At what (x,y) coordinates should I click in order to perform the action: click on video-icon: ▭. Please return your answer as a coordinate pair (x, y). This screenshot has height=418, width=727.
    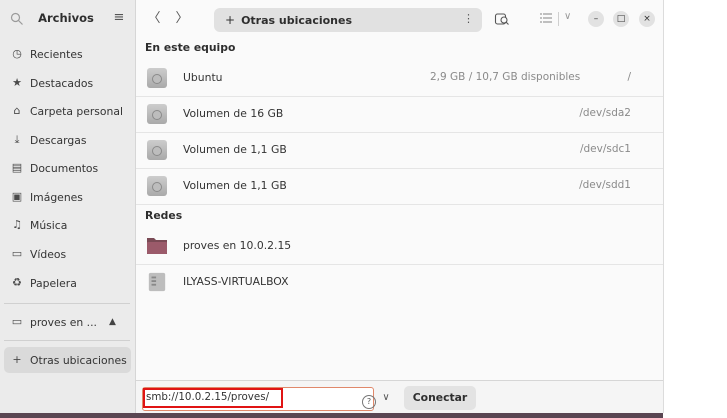
    Looking at the image, I should click on (17, 253).